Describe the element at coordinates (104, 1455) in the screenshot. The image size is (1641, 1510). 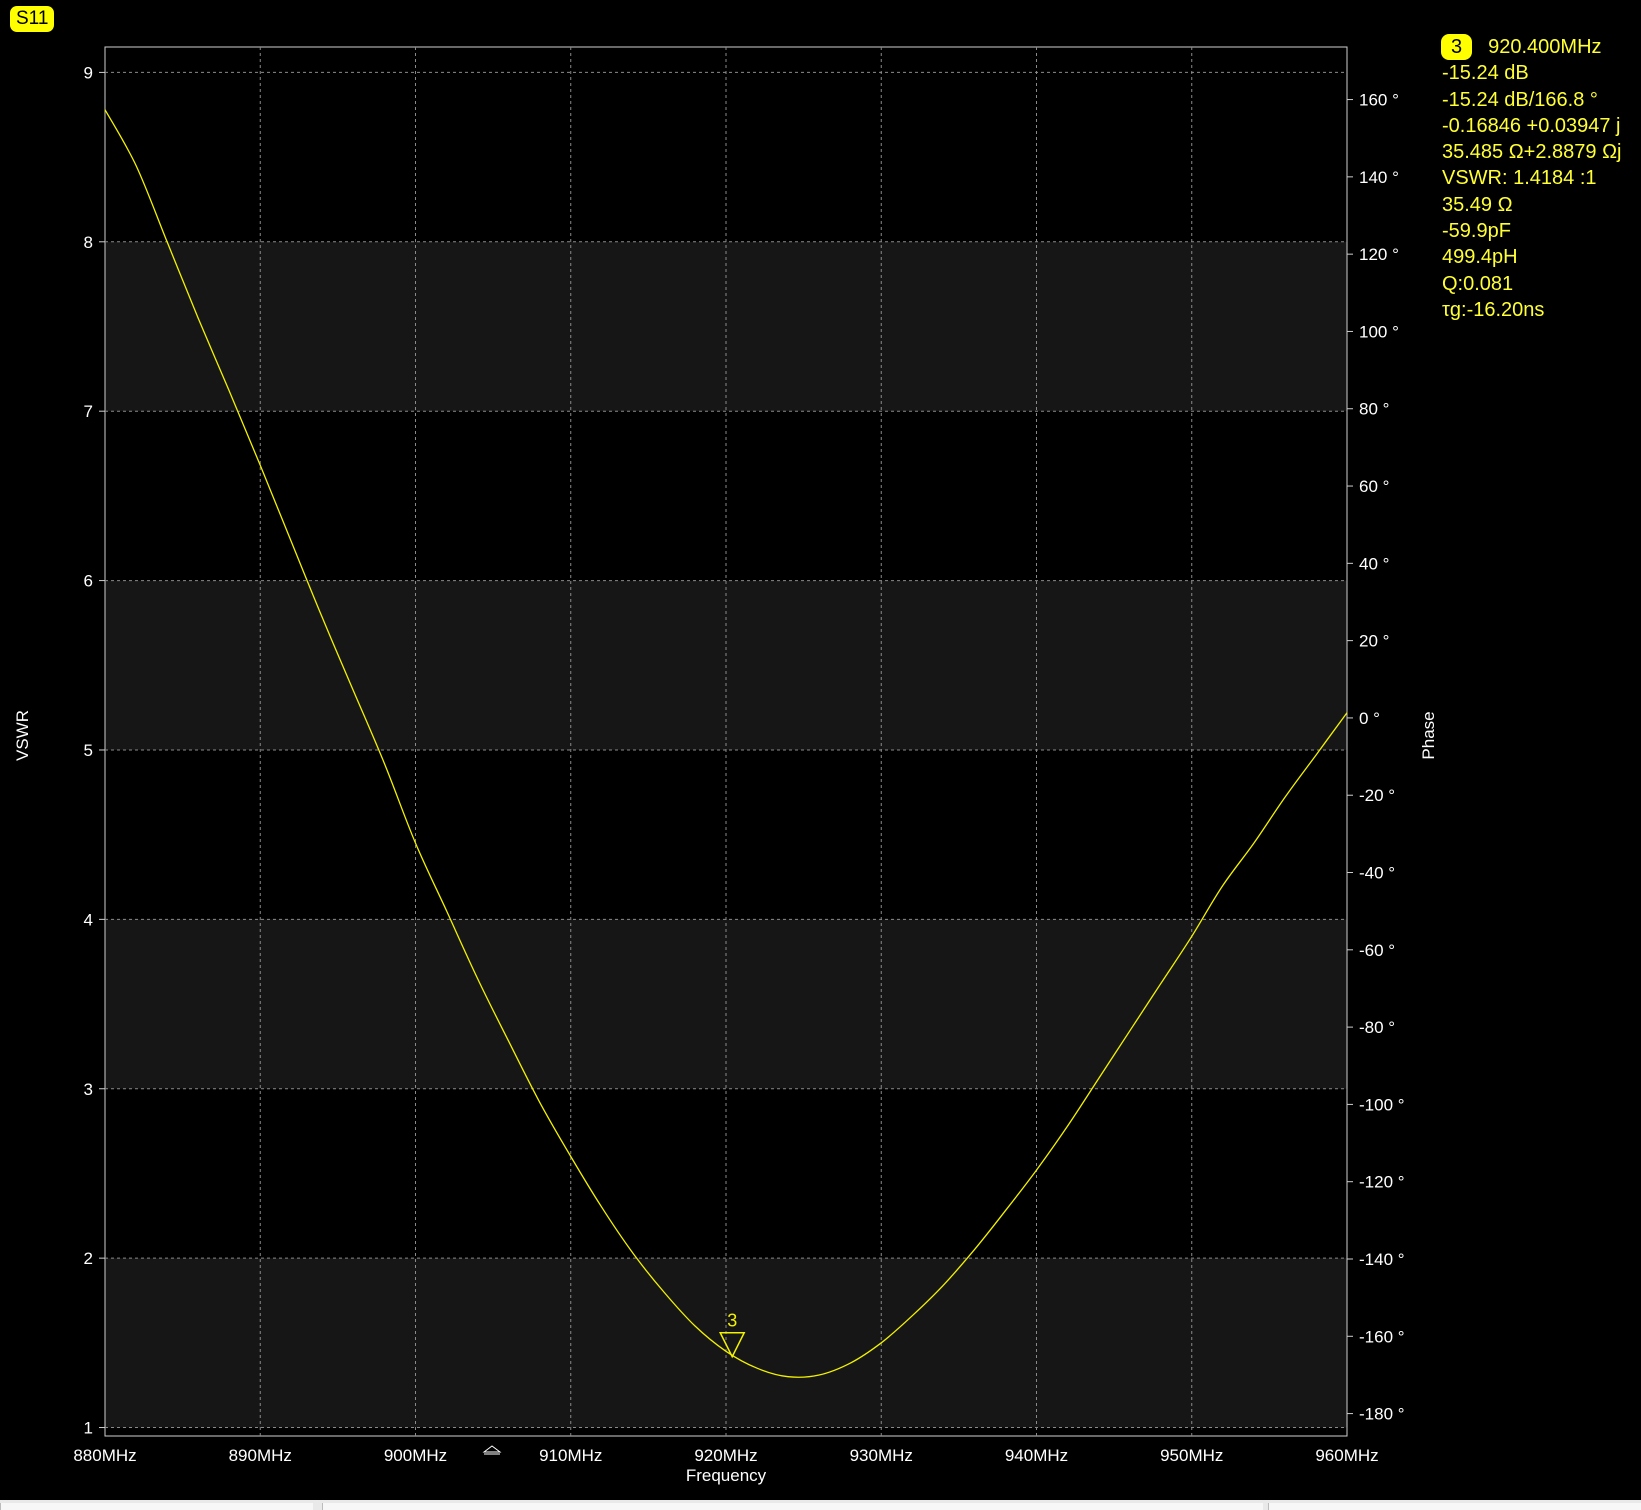
I see `x-tick-label: 880MHz` at that location.